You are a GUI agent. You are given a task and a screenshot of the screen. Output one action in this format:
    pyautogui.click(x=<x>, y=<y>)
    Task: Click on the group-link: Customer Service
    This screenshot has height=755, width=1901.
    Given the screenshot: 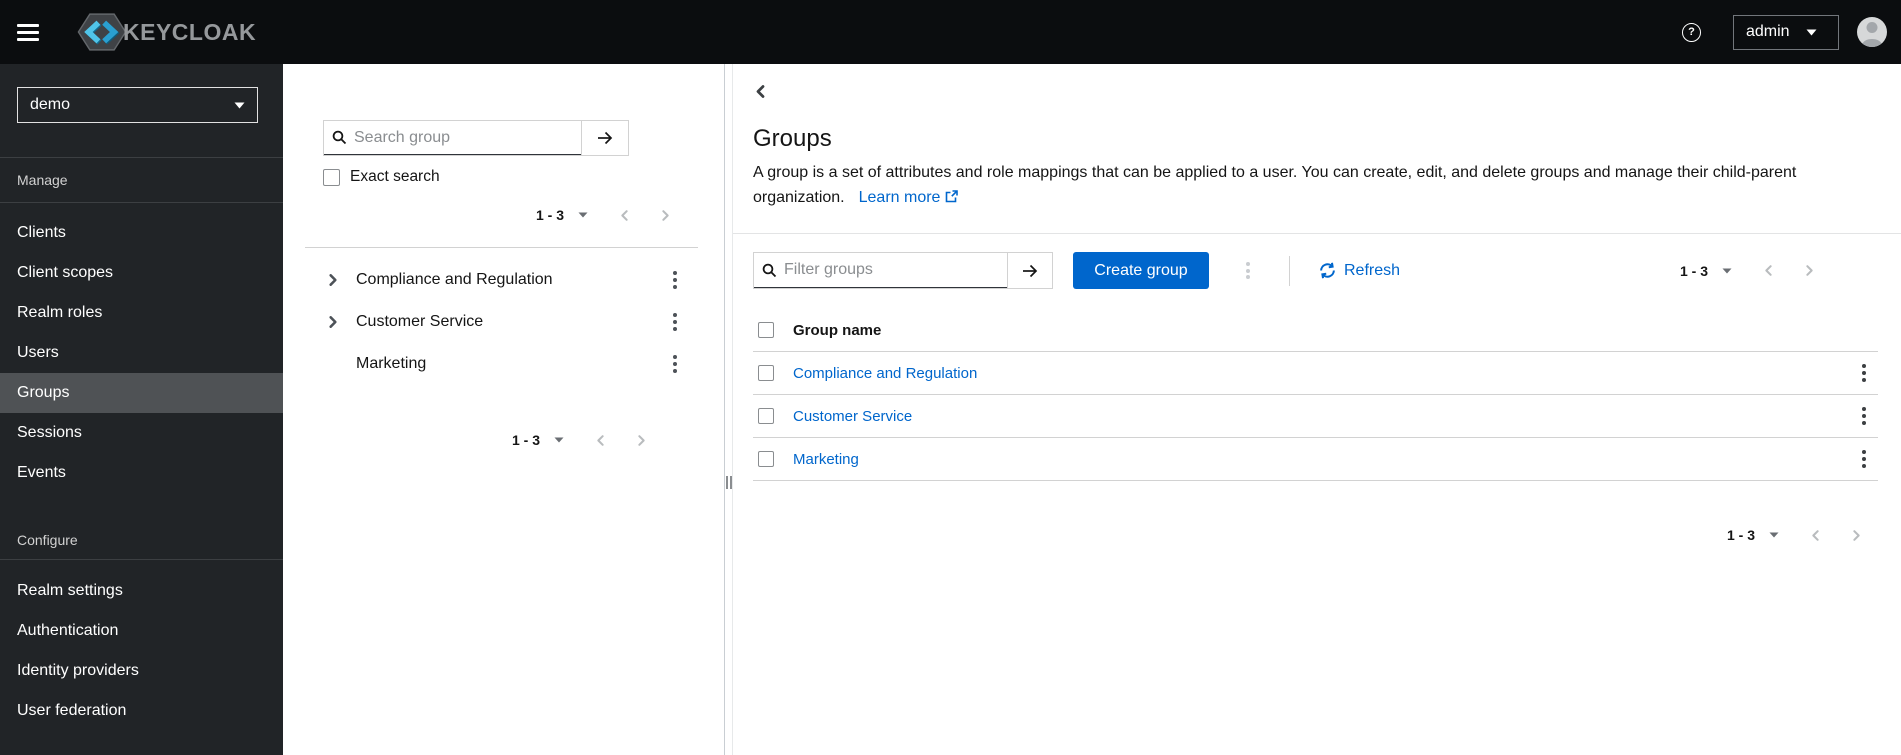 What is the action you would take?
    pyautogui.click(x=852, y=416)
    